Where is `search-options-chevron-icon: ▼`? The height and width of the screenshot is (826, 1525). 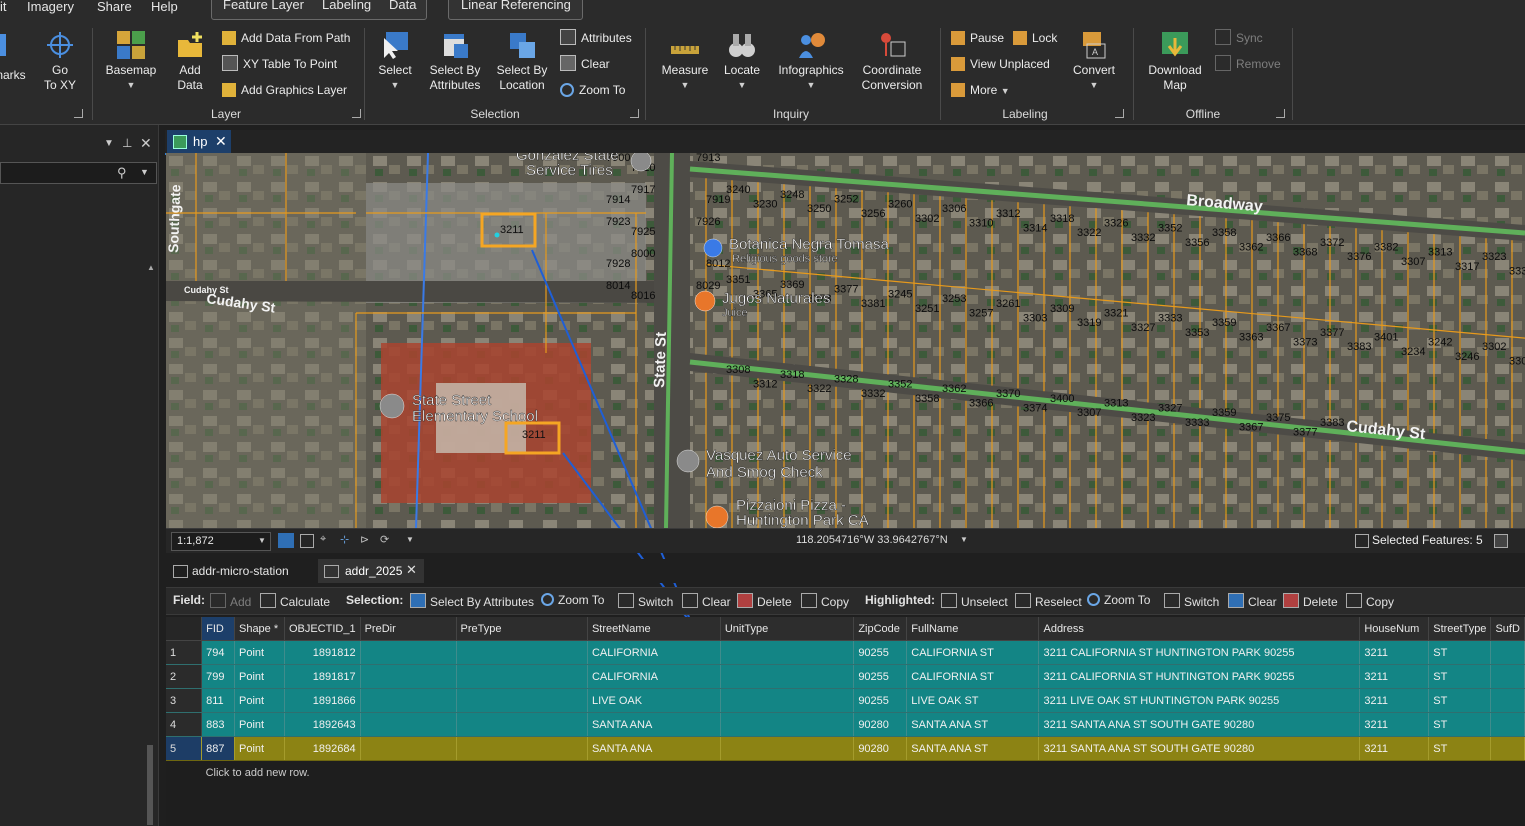
search-options-chevron-icon: ▼ is located at coordinates (144, 172).